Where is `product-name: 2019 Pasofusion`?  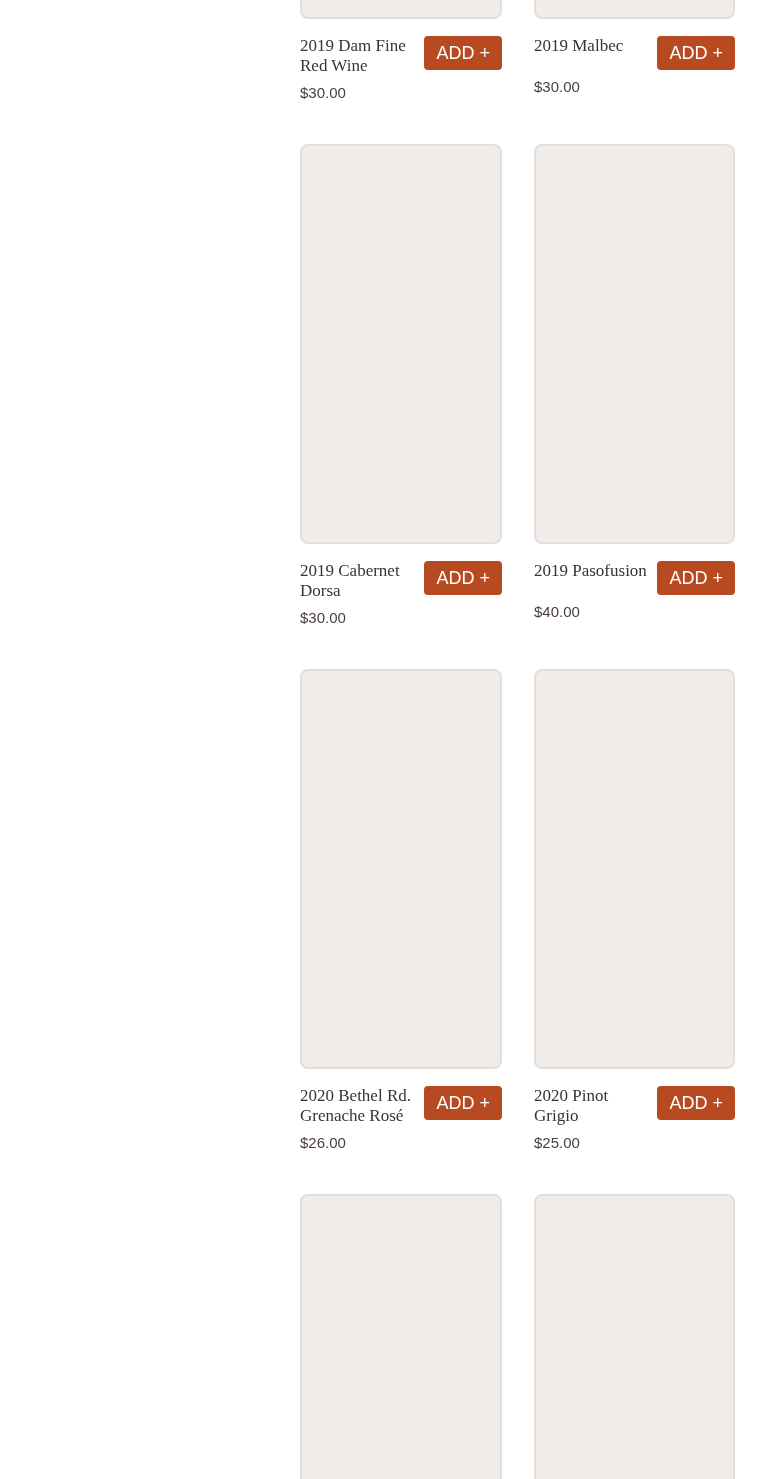
product-name: 2019 Pasofusion is located at coordinates (590, 571).